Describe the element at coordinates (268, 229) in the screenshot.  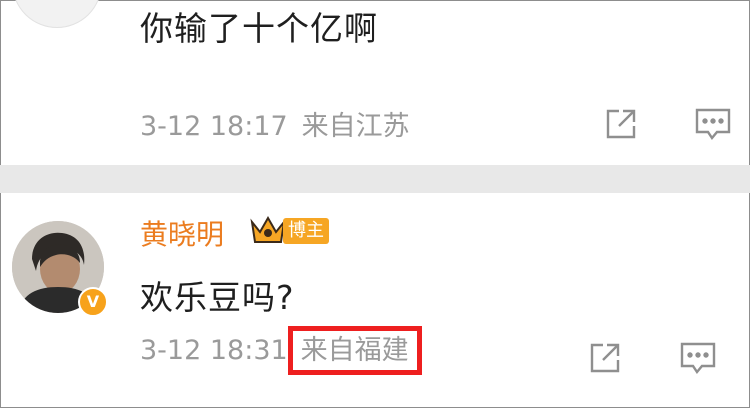
I see `crown-icon` at that location.